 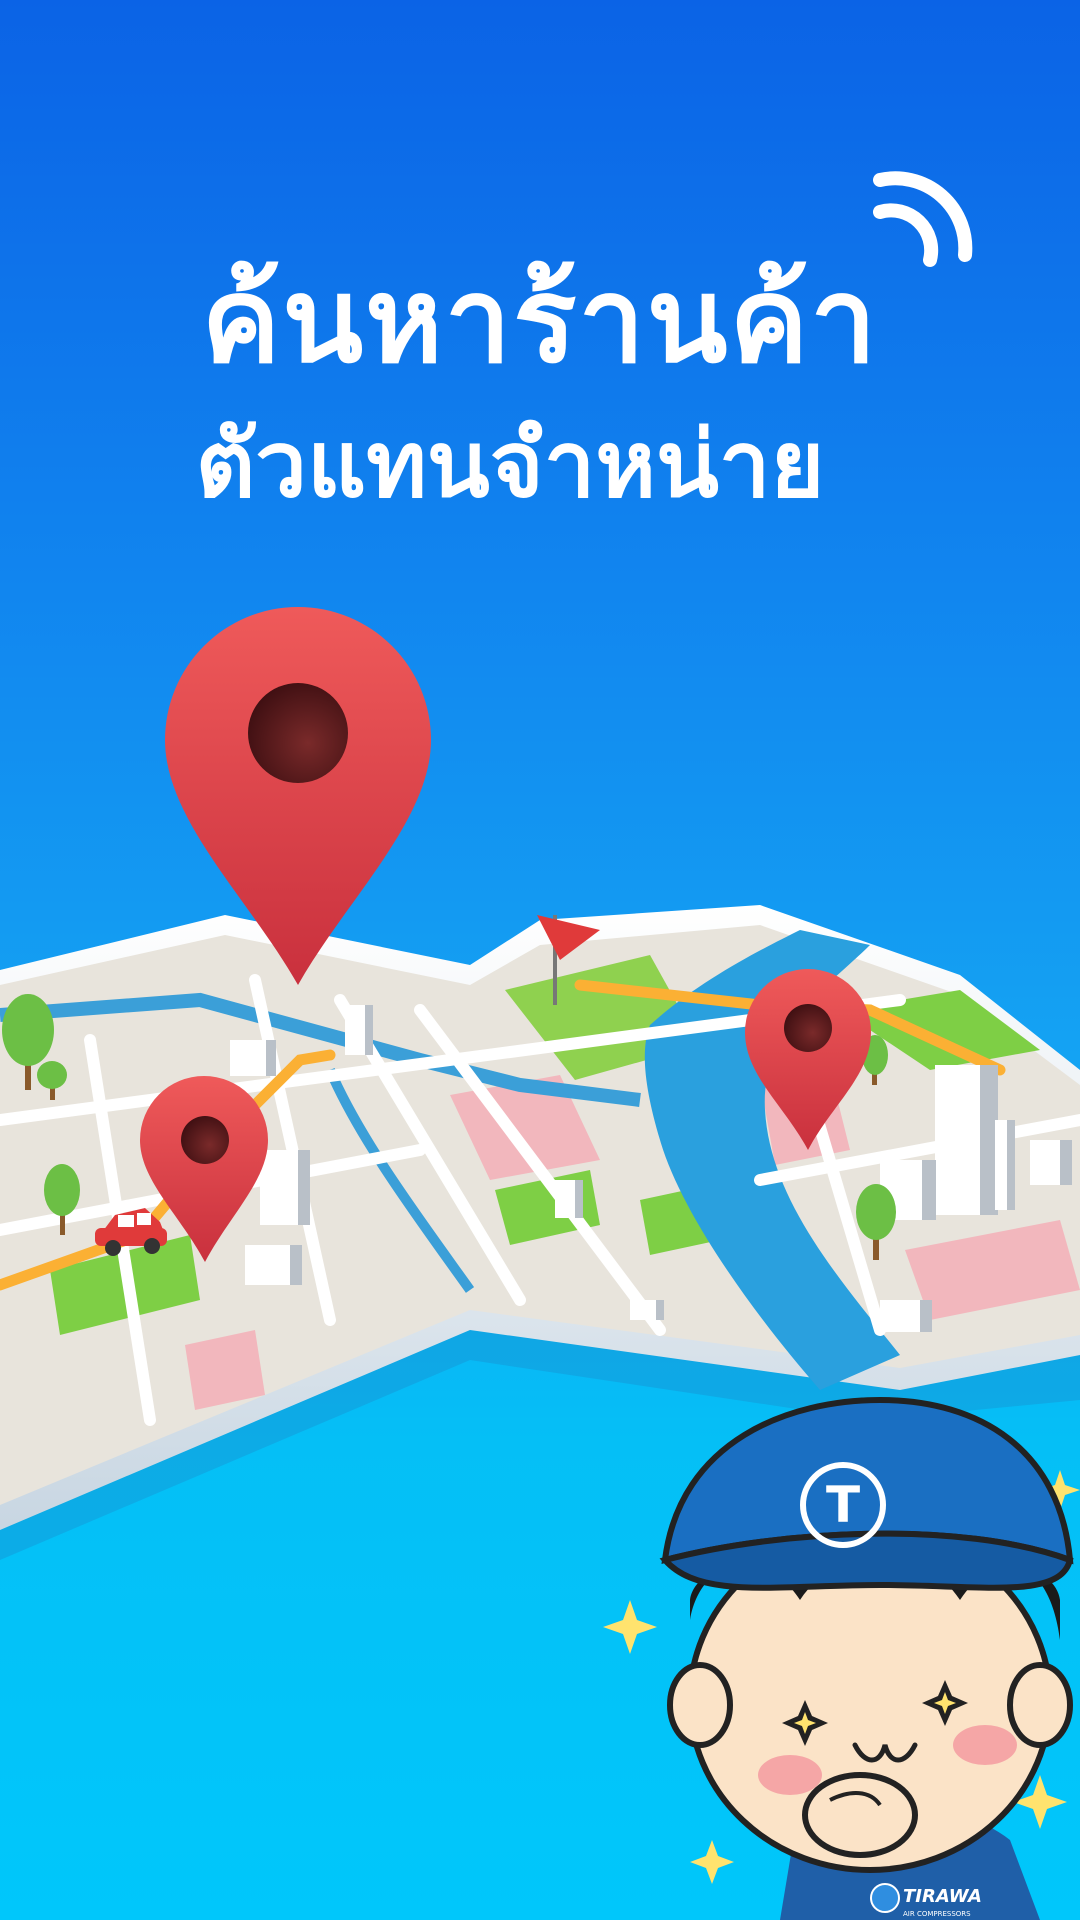 I want to click on shirt-brand-text: TIRAWA, so click(x=942, y=1896).